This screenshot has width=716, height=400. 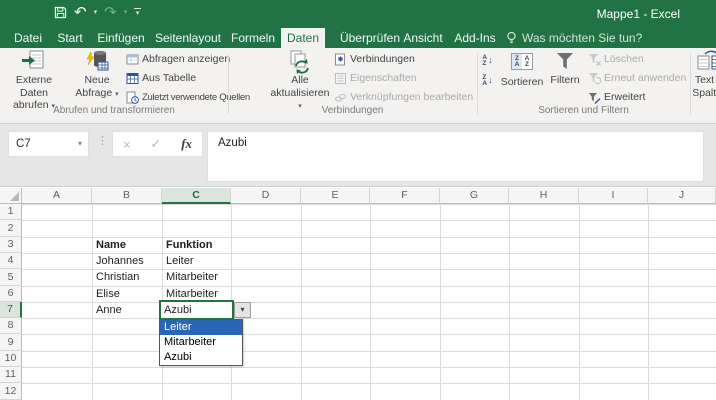 What do you see at coordinates (11, 294) in the screenshot?
I see `row-header-6: 6` at bounding box center [11, 294].